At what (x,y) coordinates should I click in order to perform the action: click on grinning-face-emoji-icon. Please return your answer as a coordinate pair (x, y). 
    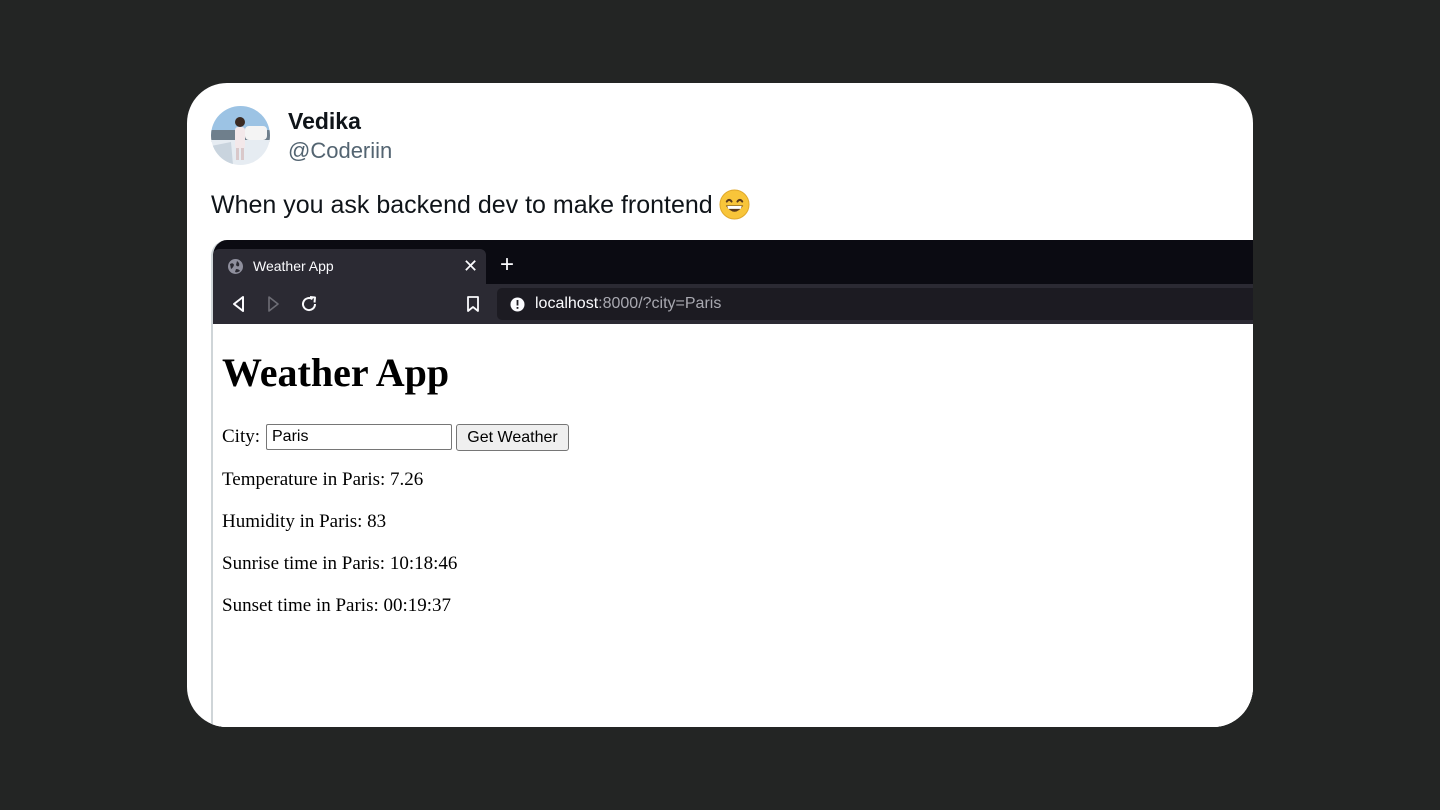
    Looking at the image, I should click on (734, 209).